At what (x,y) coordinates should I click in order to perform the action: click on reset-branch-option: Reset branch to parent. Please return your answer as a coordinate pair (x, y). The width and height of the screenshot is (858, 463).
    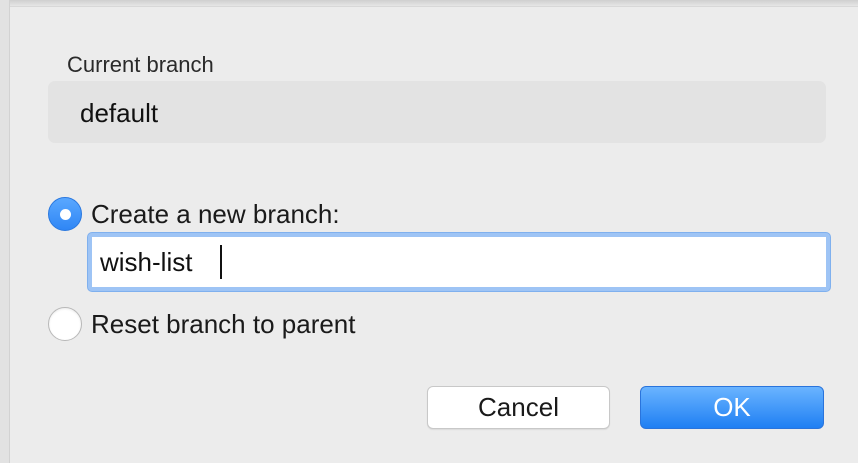
    Looking at the image, I should click on (202, 324).